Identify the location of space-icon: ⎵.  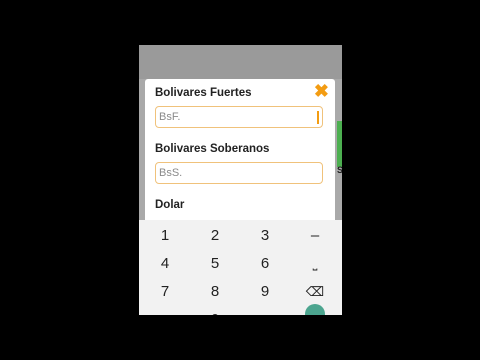
(315, 264).